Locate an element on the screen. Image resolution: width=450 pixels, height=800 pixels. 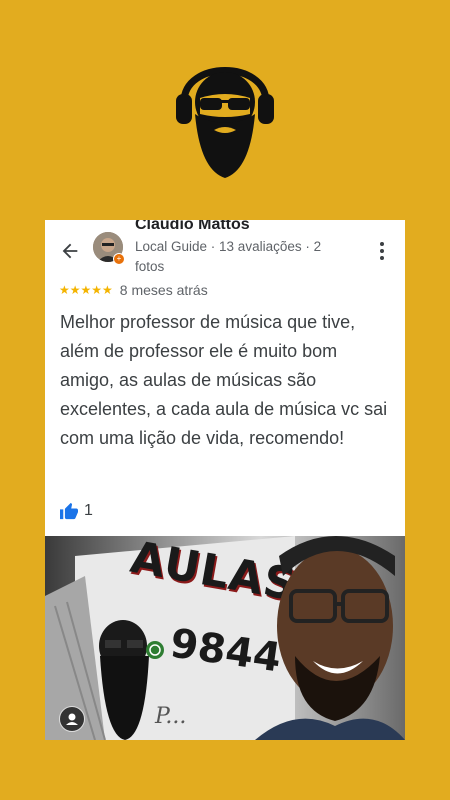
author-meta: Local Guide · 13 avaliações · 2 fotos is located at coordinates (228, 256).